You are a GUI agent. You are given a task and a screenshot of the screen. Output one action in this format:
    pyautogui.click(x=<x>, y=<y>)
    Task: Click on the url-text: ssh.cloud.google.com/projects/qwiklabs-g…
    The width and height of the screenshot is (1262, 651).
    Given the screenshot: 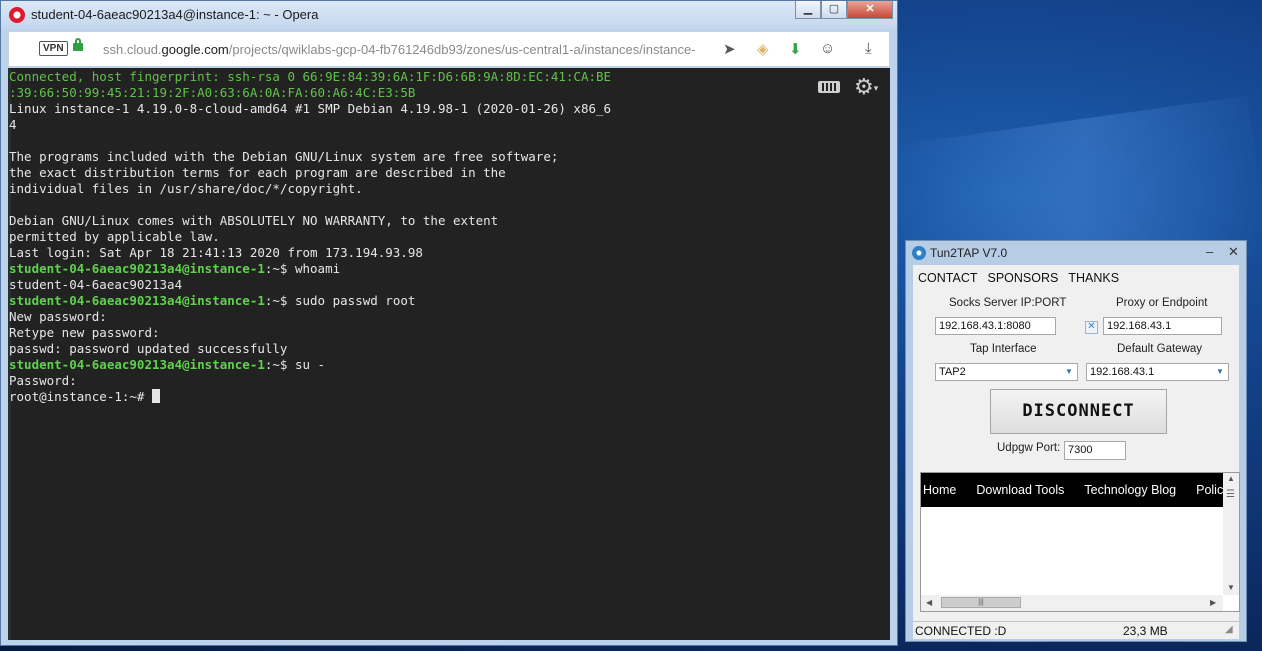 What is the action you would take?
    pyautogui.click(x=405, y=49)
    